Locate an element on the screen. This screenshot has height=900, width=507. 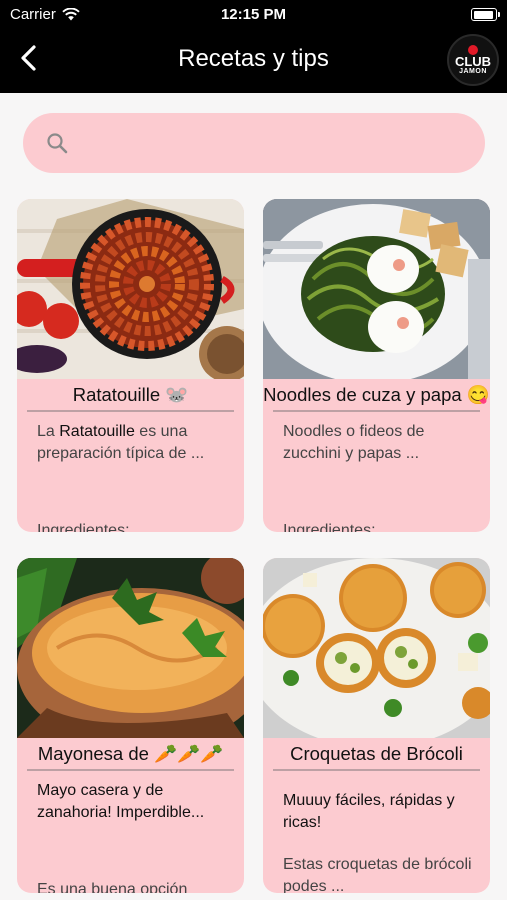
desc-bold: Ratatouille is located at coordinates (97, 431).